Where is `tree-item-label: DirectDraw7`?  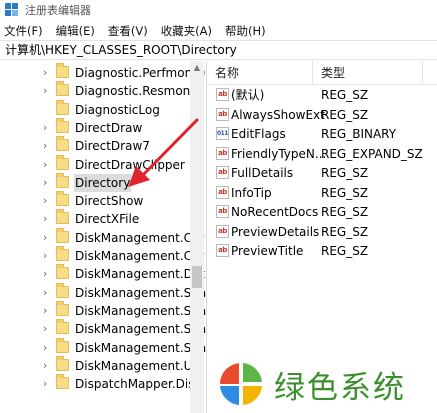 tree-item-label: DirectDraw7 is located at coordinates (112, 146).